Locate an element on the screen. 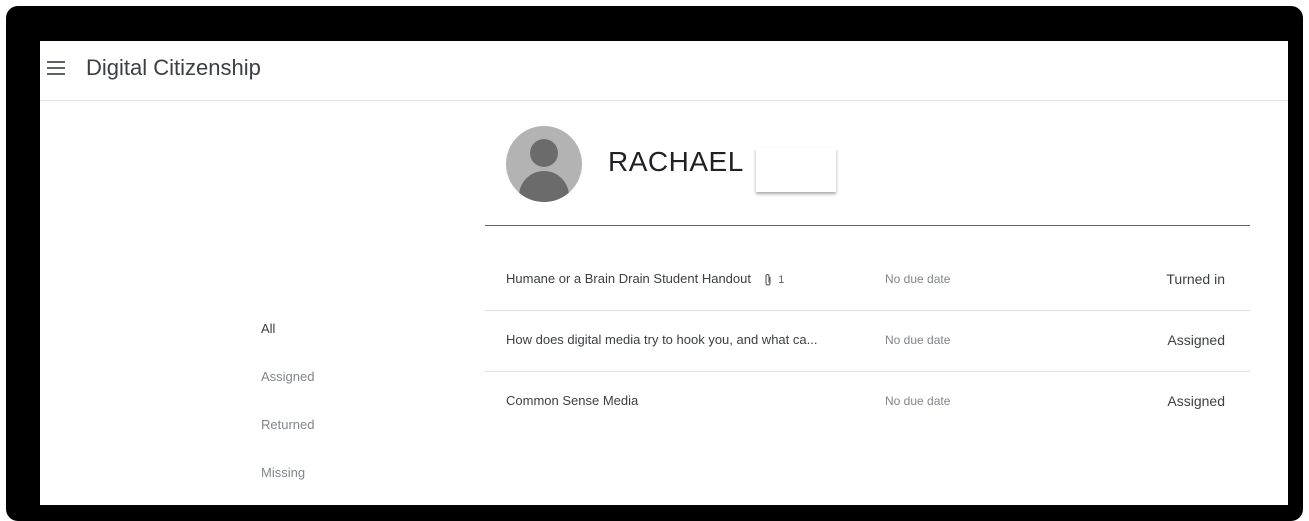  attachment-count: 1 is located at coordinates (781, 280).